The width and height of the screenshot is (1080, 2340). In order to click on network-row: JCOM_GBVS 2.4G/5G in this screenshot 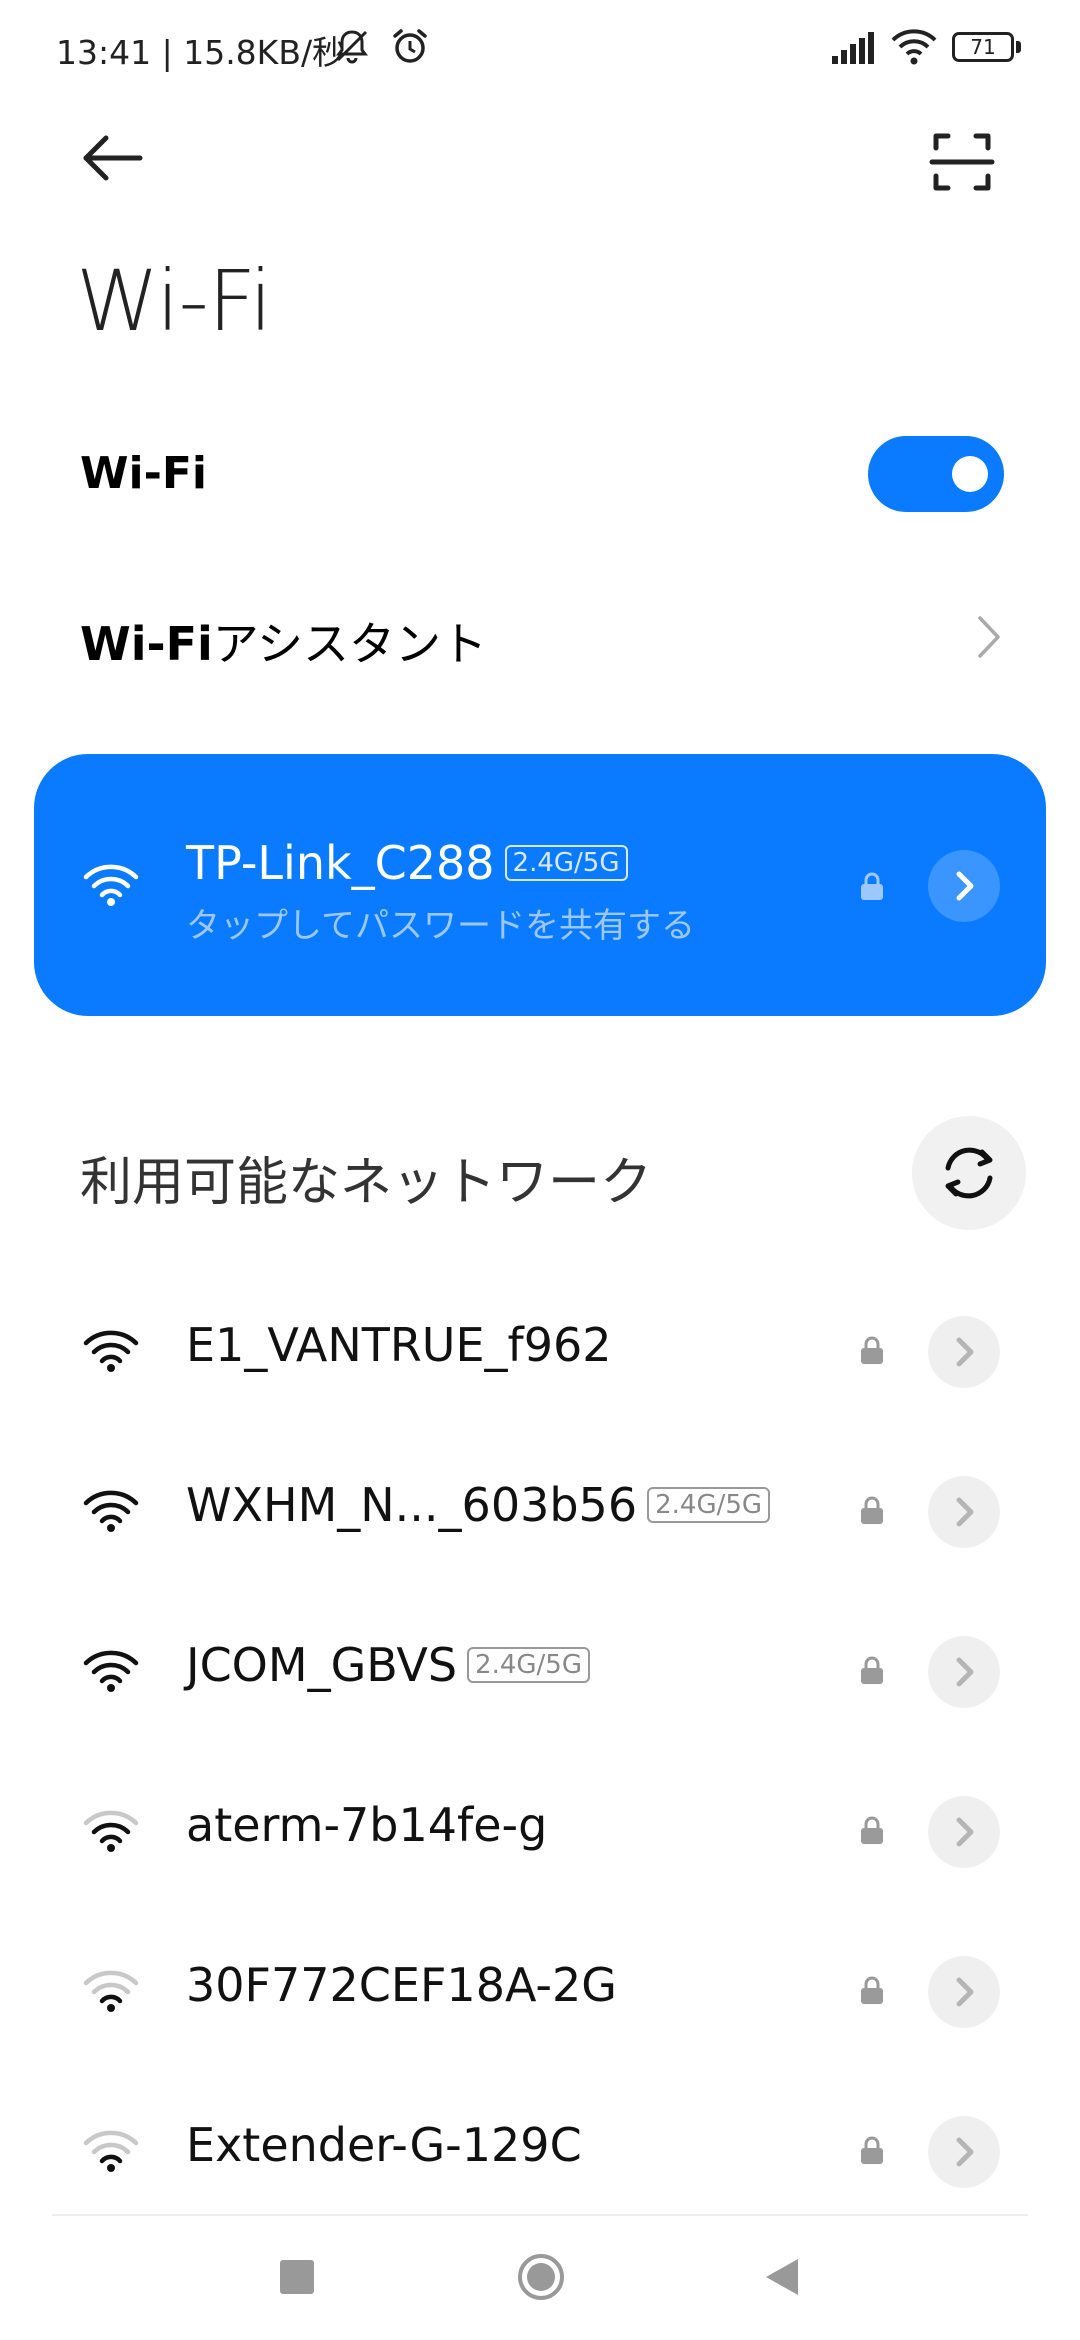, I will do `click(540, 1670)`.